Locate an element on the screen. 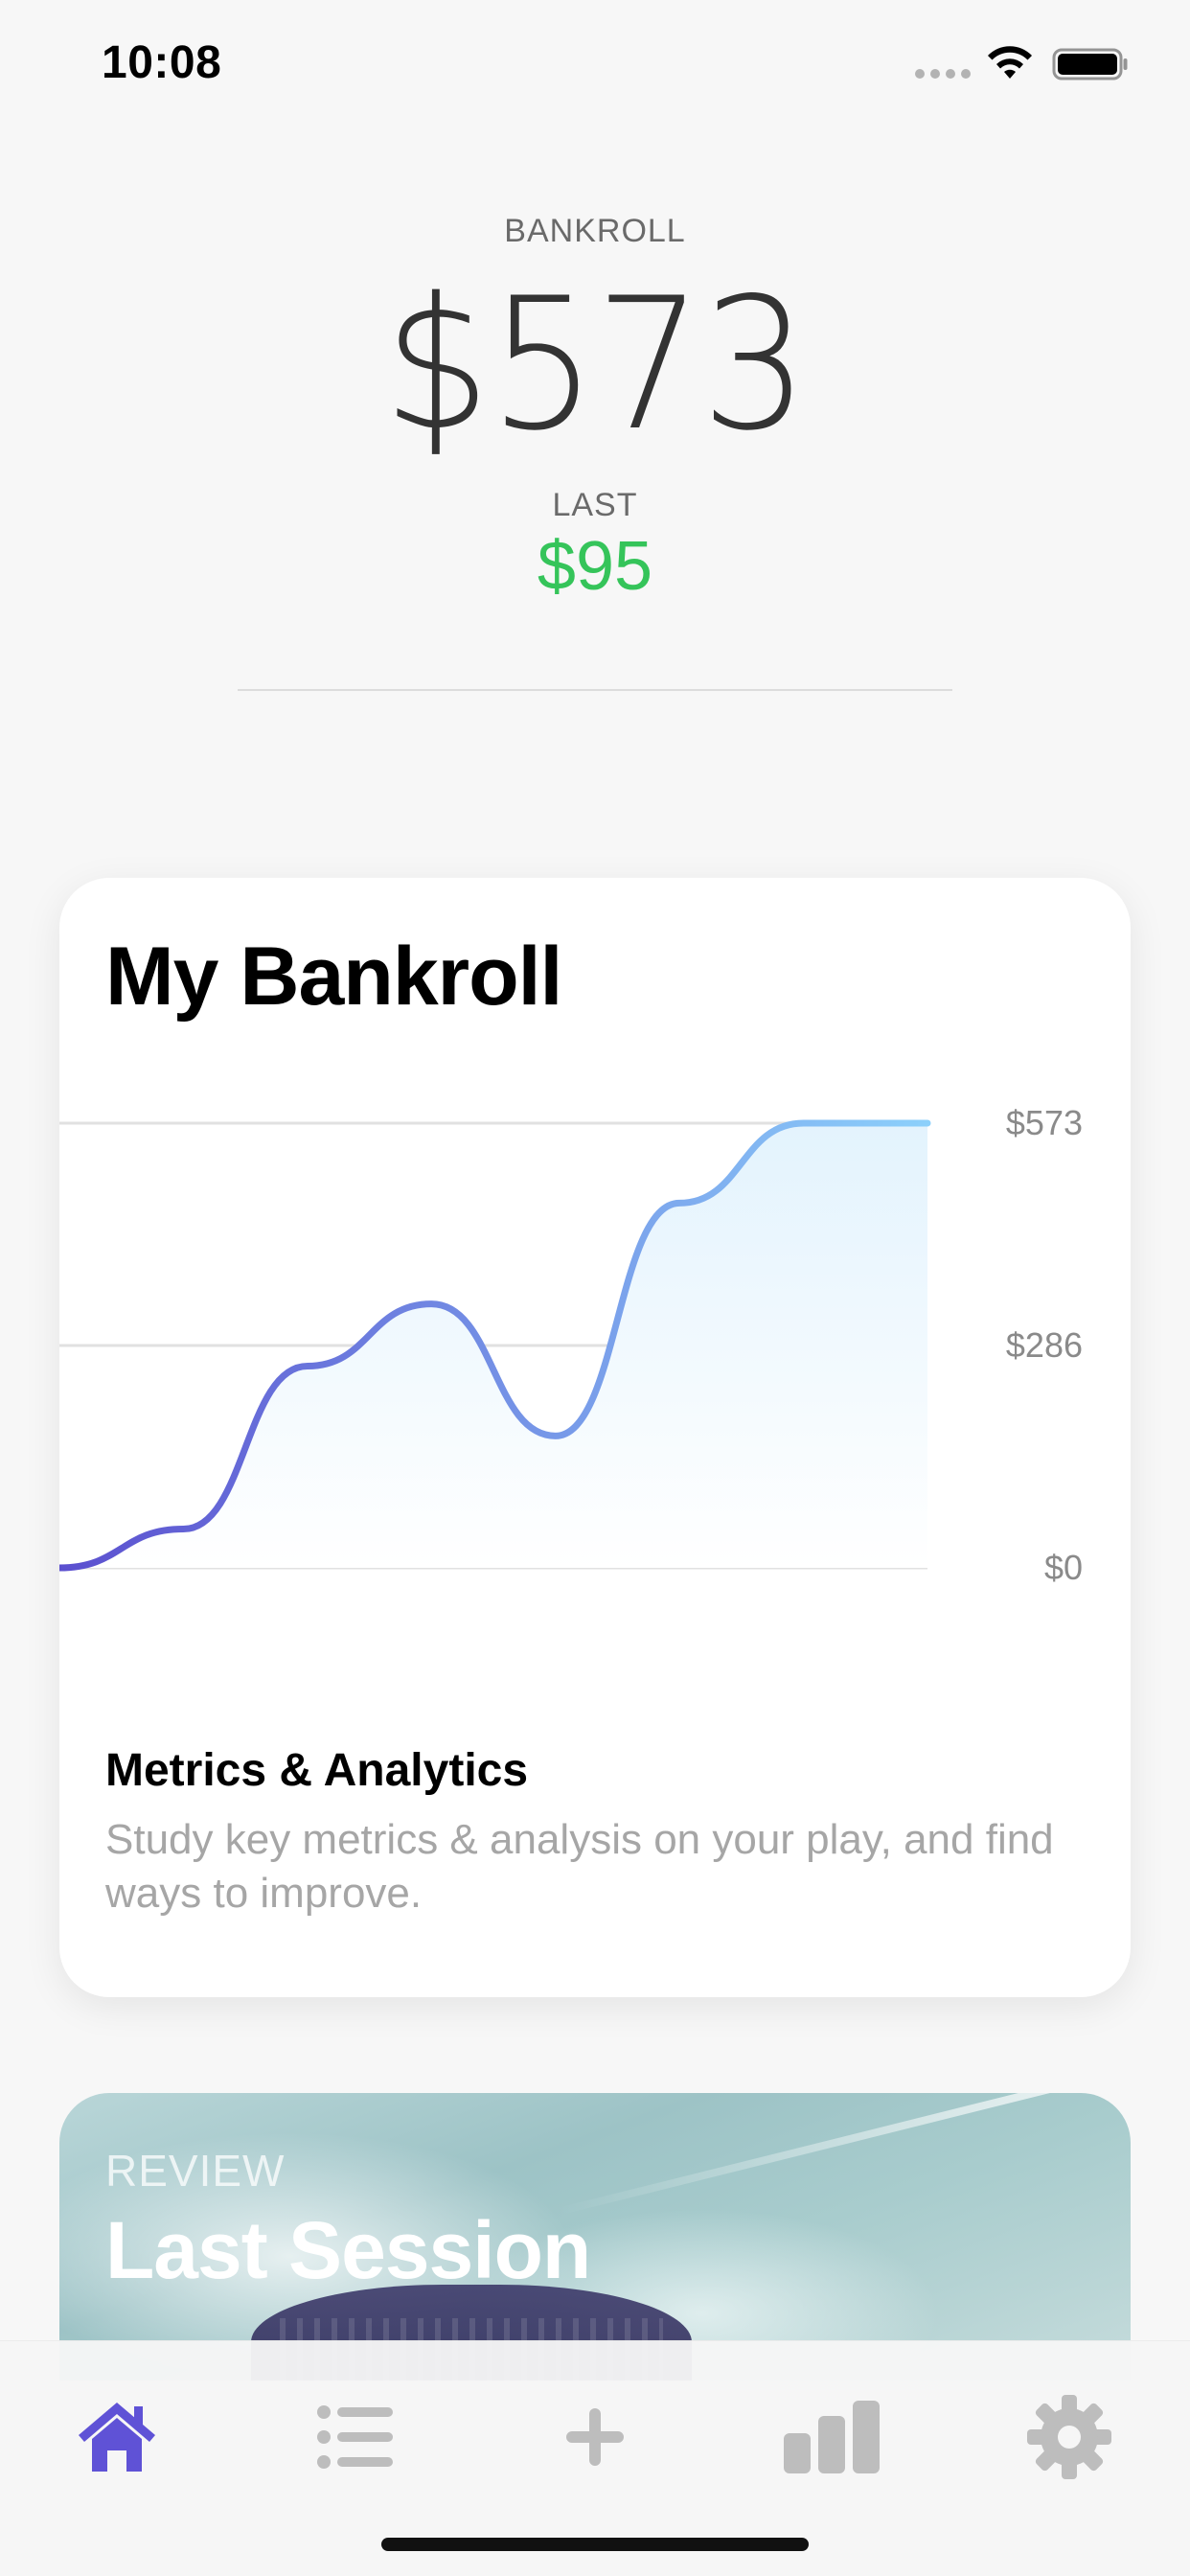 Image resolution: width=1190 pixels, height=2576 pixels. cellular-signal-icon is located at coordinates (943, 74).